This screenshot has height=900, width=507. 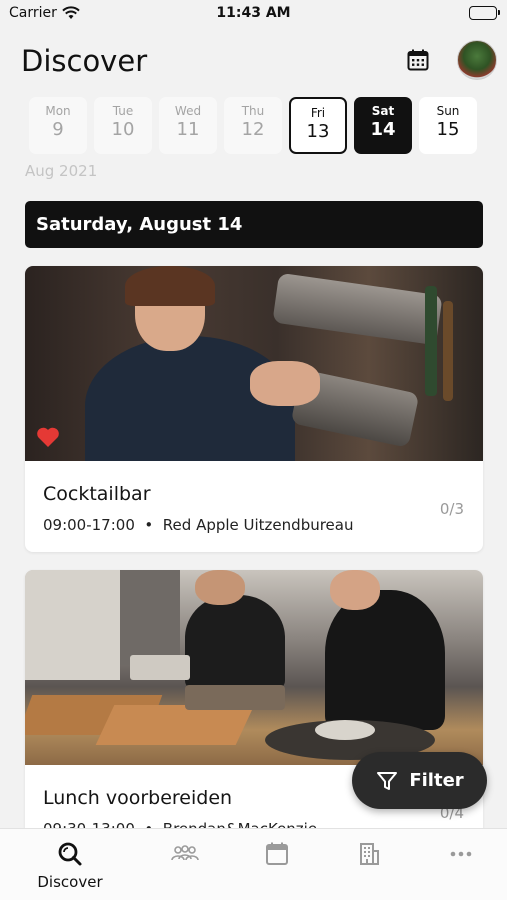 I want to click on day-of-week: Sun, so click(x=448, y=111).